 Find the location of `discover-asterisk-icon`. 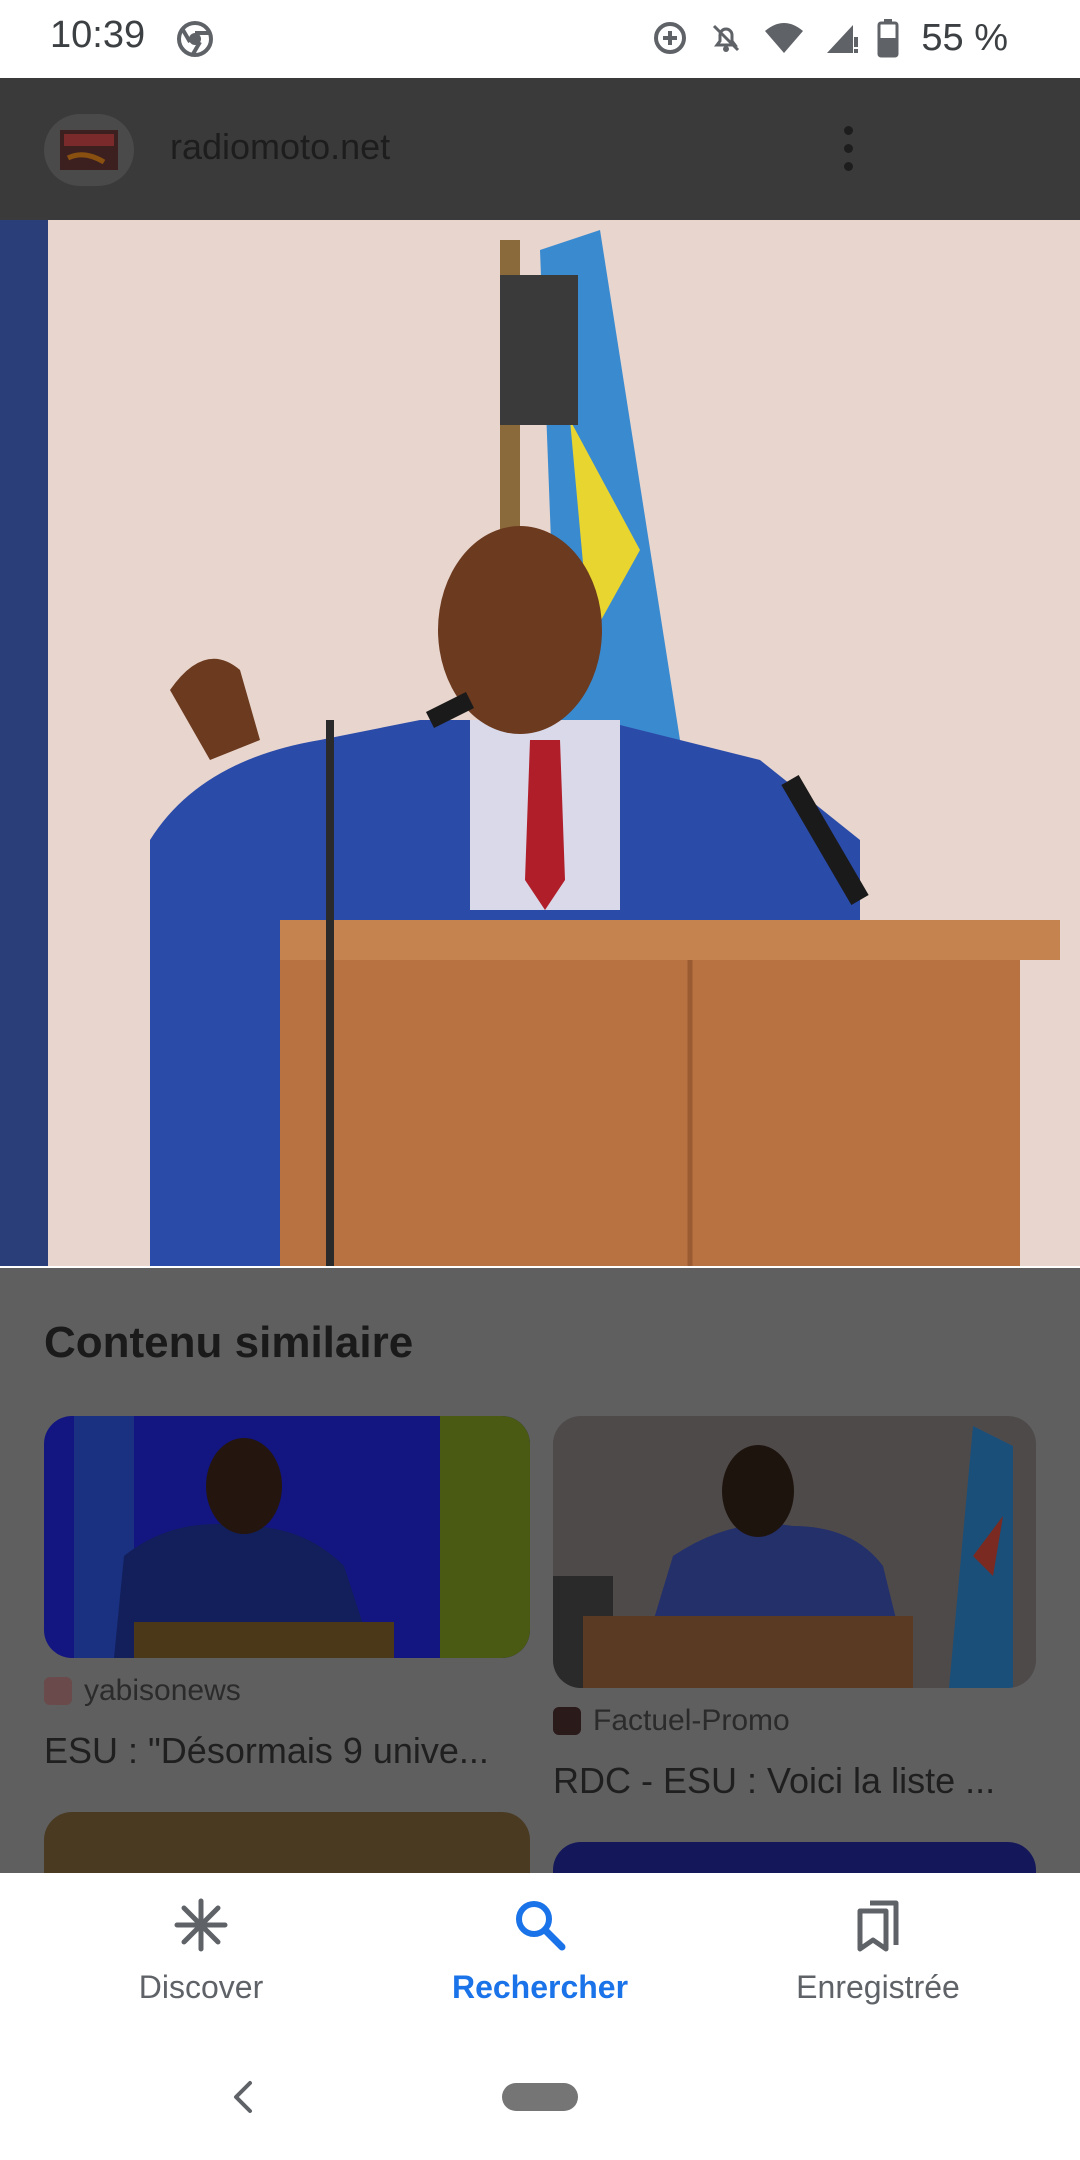

discover-asterisk-icon is located at coordinates (201, 1925).